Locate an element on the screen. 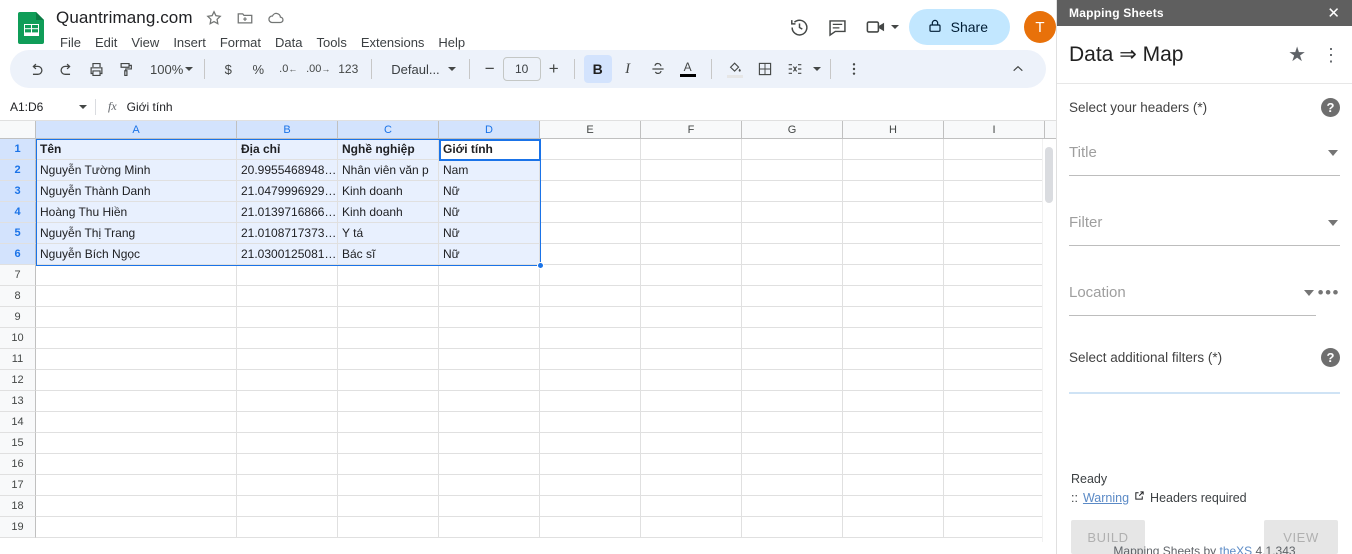 The width and height of the screenshot is (1352, 554). cell-A9 is located at coordinates (136, 317).